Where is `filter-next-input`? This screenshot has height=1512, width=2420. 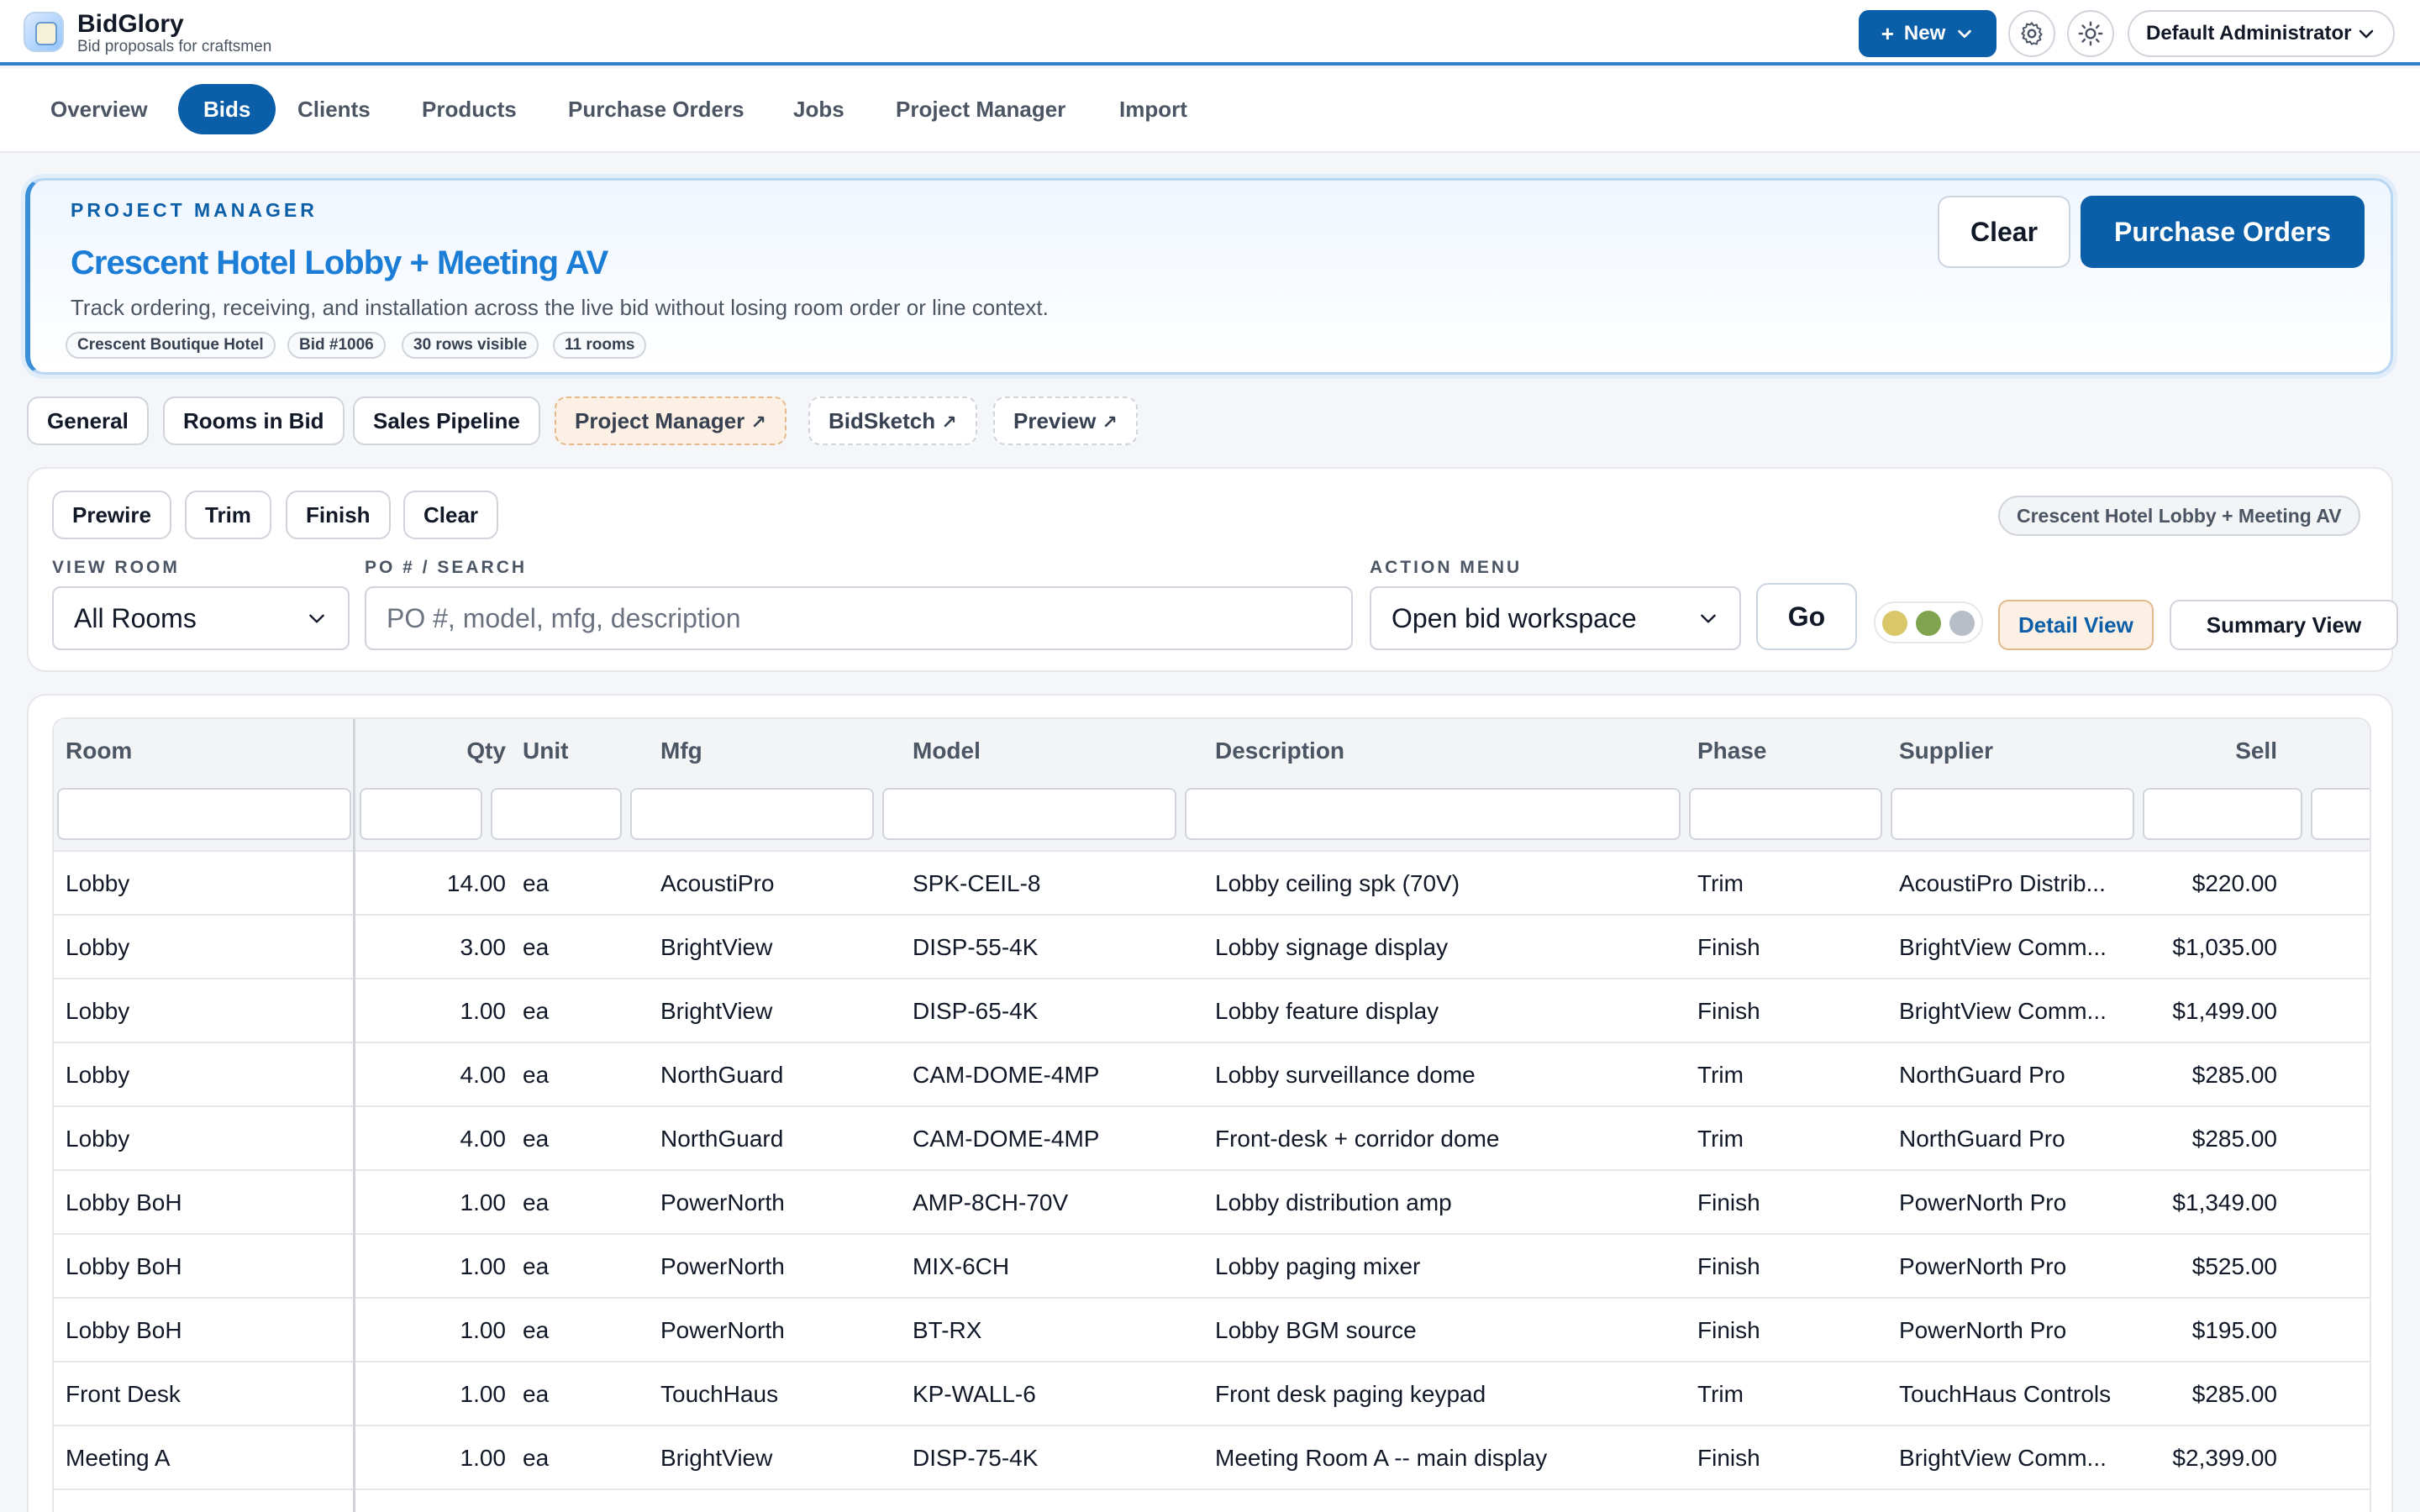
filter-next-input is located at coordinates (2340, 814).